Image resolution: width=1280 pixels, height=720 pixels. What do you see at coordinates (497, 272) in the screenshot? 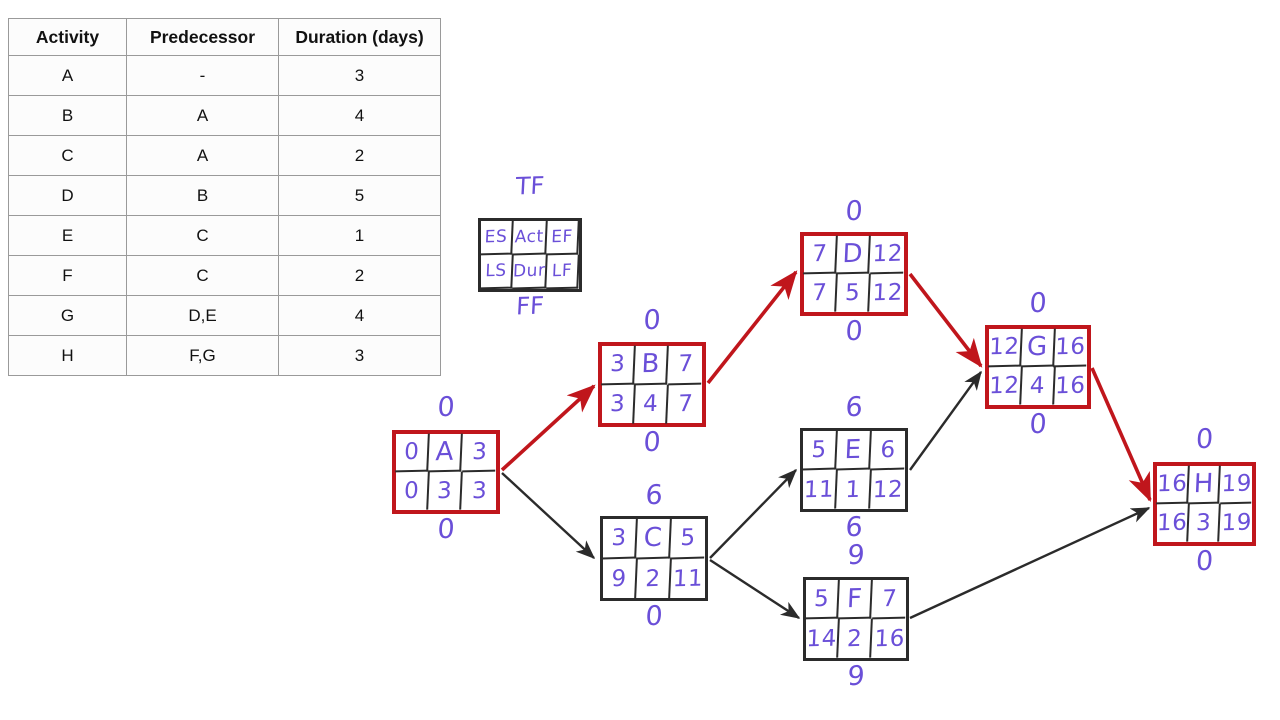
I see `legend-cell-ls: LS` at bounding box center [497, 272].